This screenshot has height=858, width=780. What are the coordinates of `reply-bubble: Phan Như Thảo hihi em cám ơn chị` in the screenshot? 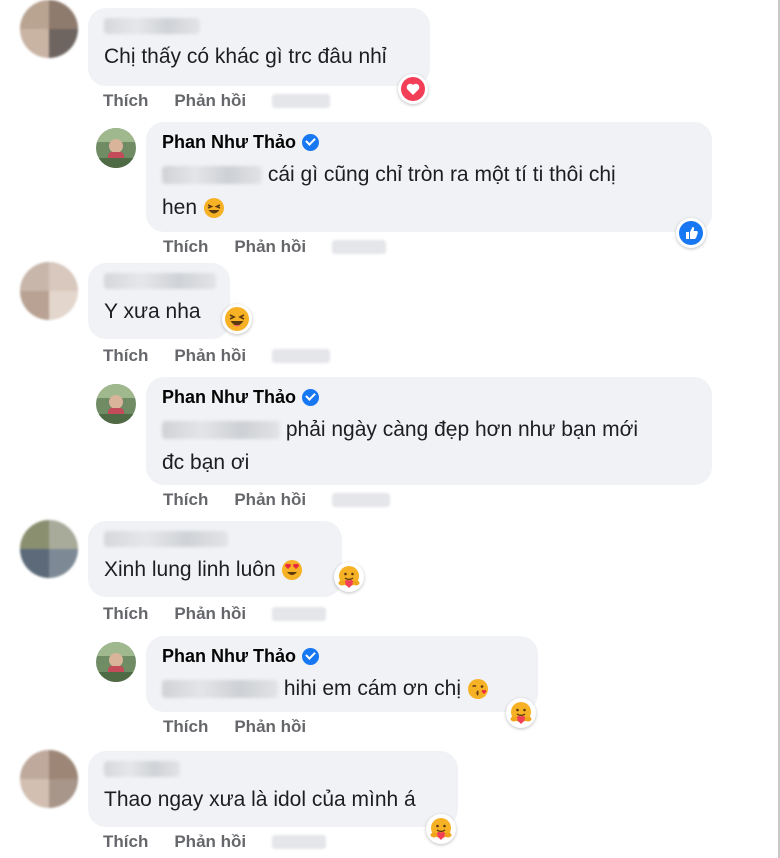 It's located at (342, 674).